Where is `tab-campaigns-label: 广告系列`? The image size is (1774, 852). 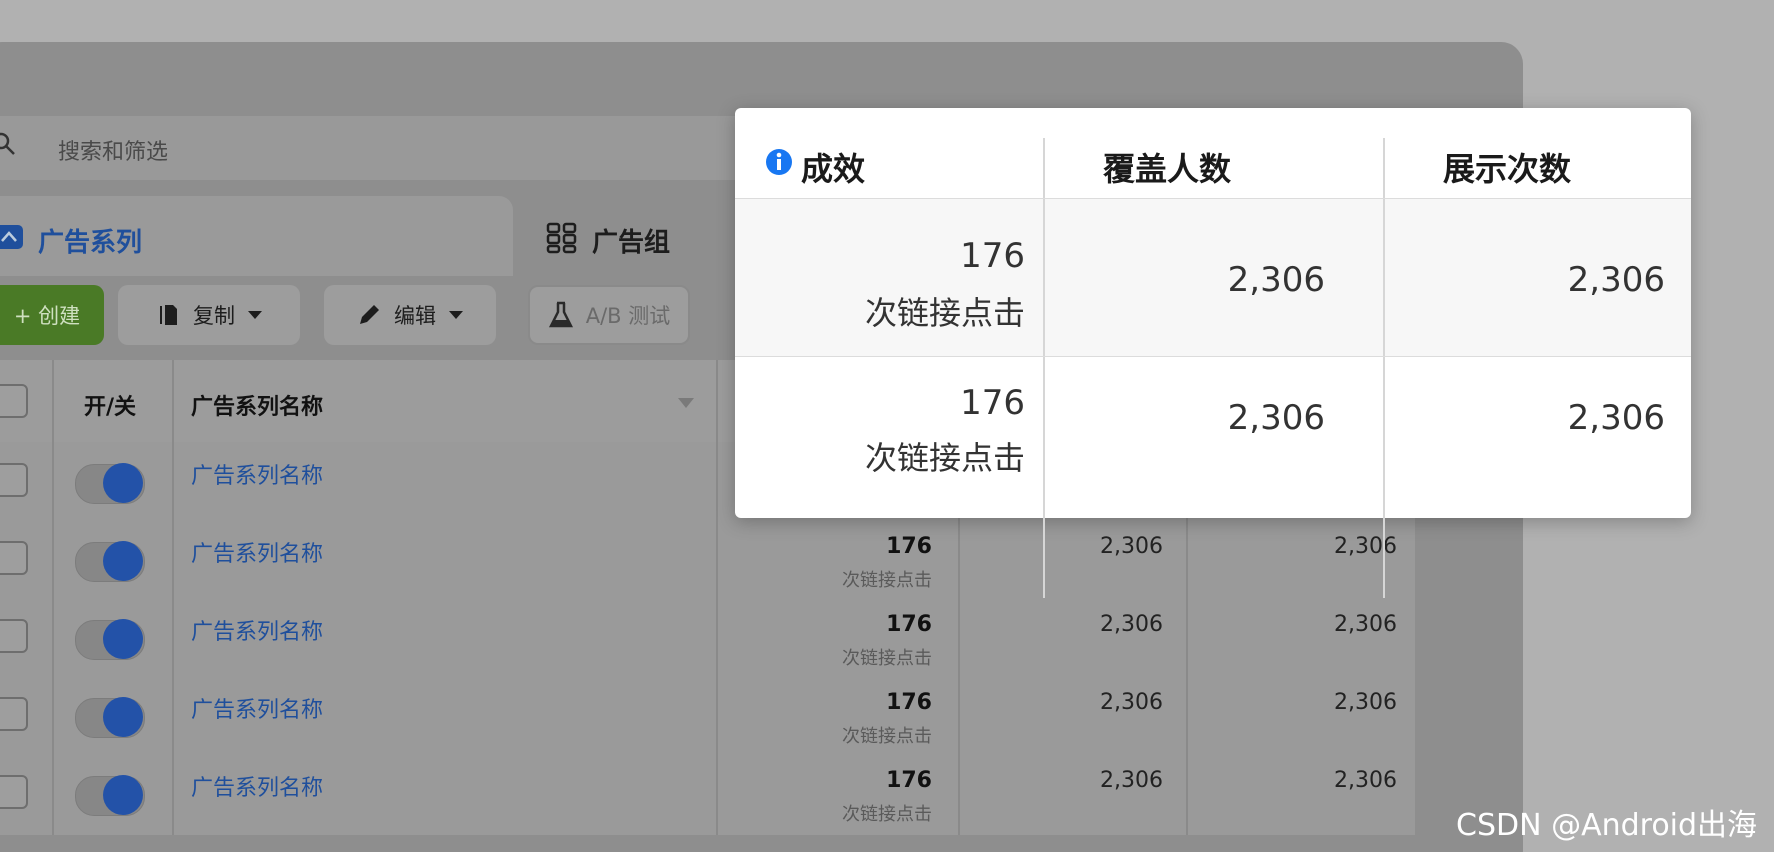 tab-campaigns-label: 广告系列 is located at coordinates (90, 243).